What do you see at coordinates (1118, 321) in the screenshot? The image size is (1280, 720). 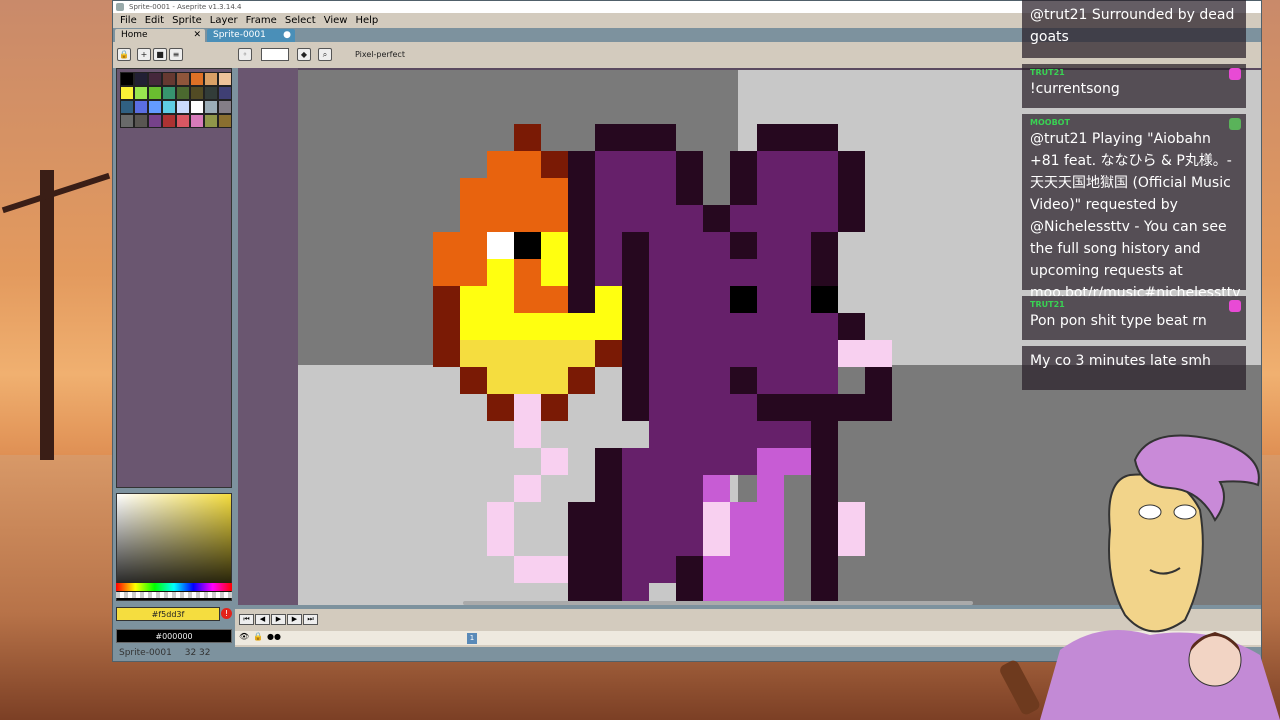 I see `chat-text: Pon pon shit type beat rn` at bounding box center [1118, 321].